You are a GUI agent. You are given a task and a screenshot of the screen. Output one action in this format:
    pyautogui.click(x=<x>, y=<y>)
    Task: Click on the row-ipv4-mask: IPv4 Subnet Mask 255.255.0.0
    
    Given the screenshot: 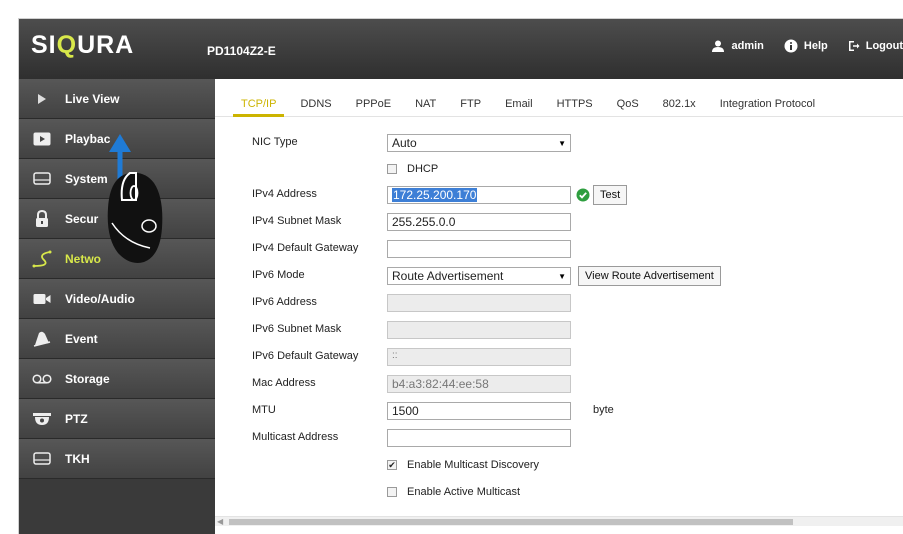 What is the action you would take?
    pyautogui.click(x=559, y=222)
    